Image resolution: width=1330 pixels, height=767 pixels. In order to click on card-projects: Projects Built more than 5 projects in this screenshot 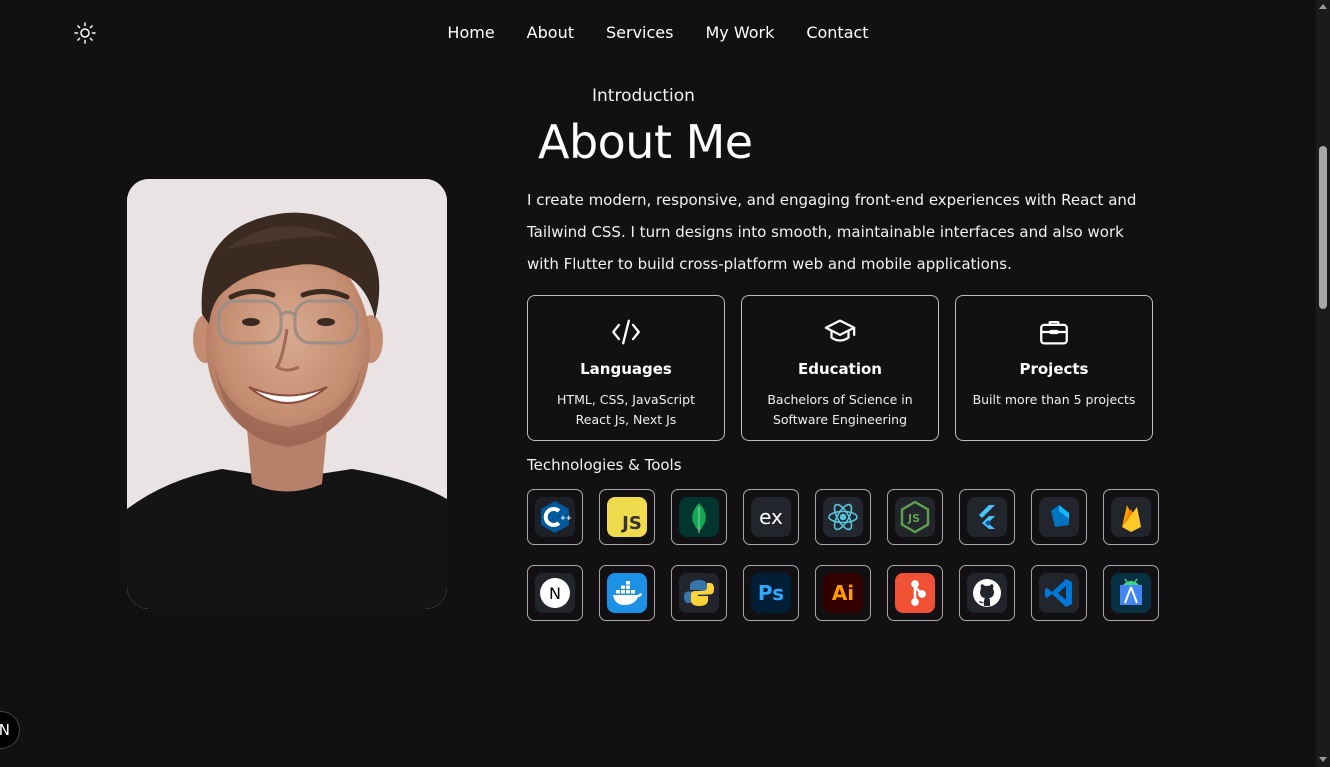, I will do `click(1054, 368)`.